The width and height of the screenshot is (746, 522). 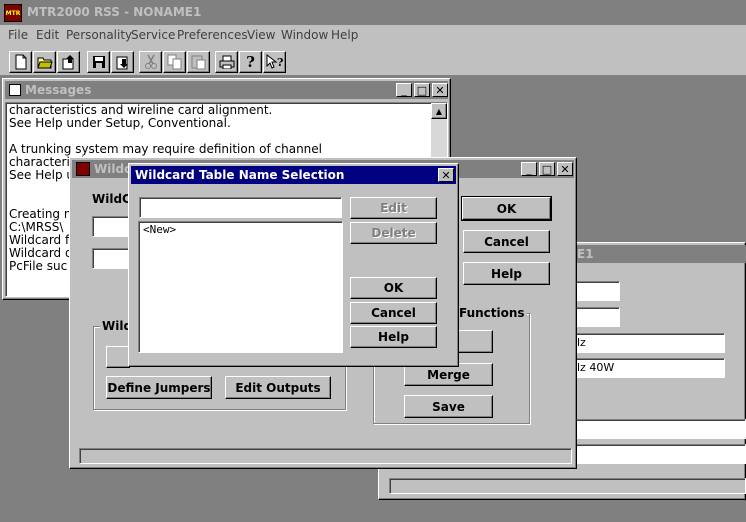 What do you see at coordinates (44, 62) in the screenshot?
I see `open-folder-icon` at bounding box center [44, 62].